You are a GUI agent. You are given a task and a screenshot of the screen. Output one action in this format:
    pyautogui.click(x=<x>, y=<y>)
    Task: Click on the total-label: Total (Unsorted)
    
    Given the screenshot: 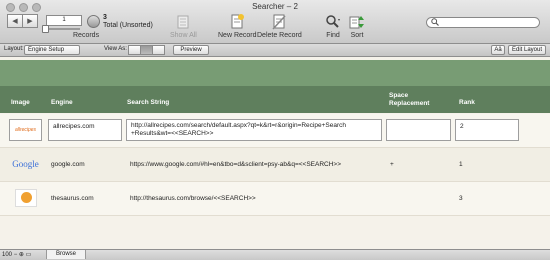 What is the action you would take?
    pyautogui.click(x=128, y=25)
    